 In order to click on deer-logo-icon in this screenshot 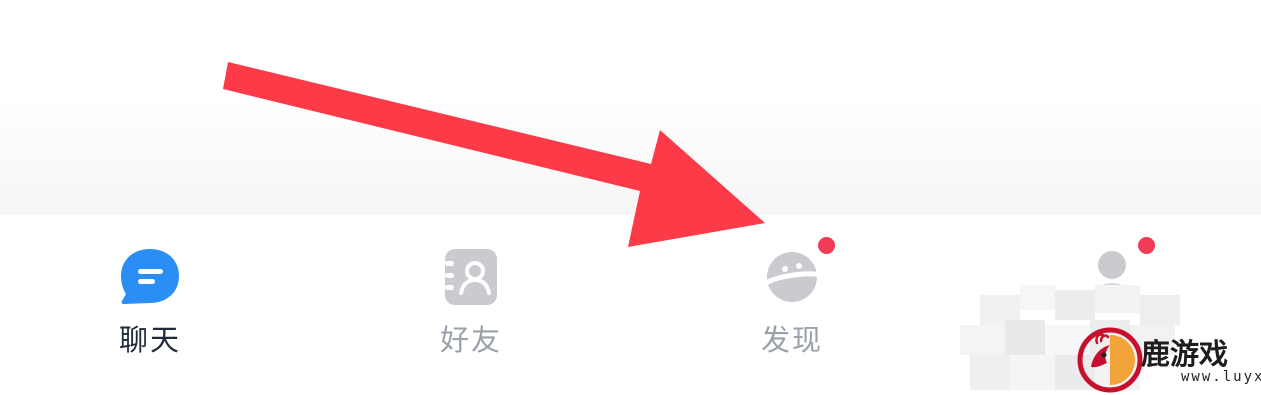, I will do `click(1110, 360)`.